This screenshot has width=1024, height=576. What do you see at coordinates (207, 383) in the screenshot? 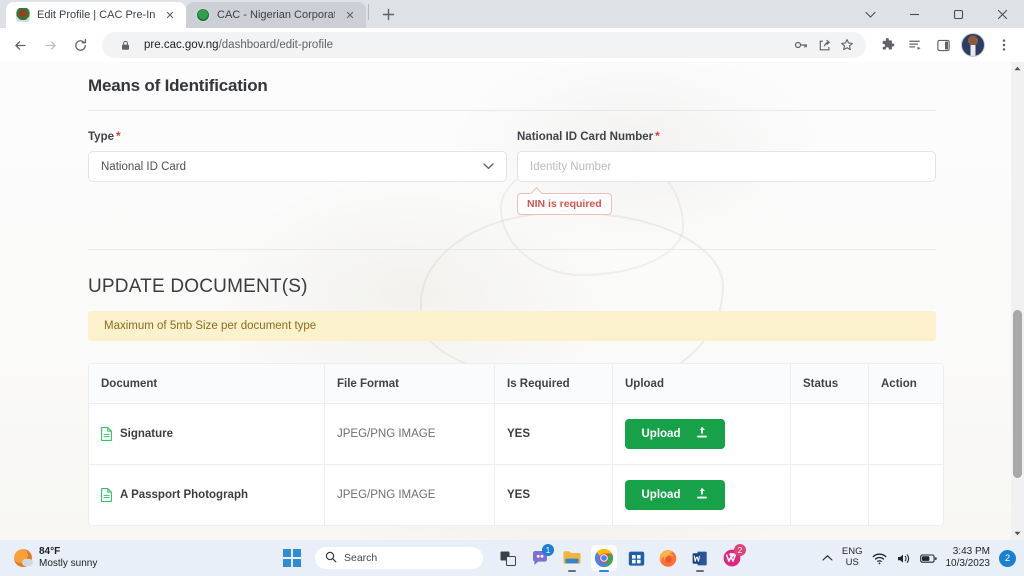
I see `column-header-document: Document` at bounding box center [207, 383].